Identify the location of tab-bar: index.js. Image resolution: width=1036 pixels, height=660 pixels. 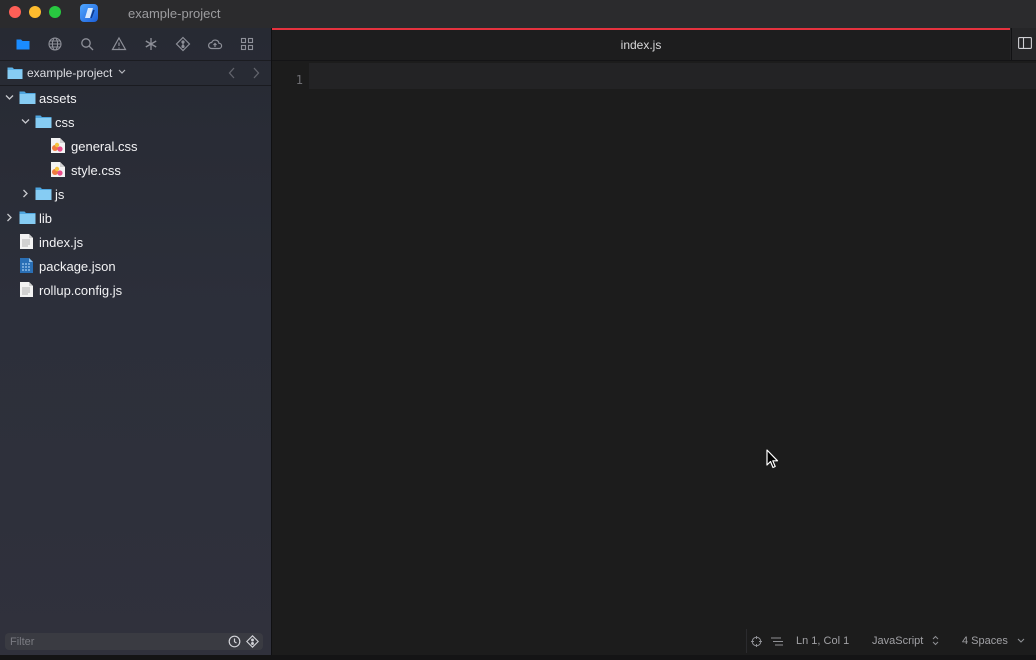
(654, 44).